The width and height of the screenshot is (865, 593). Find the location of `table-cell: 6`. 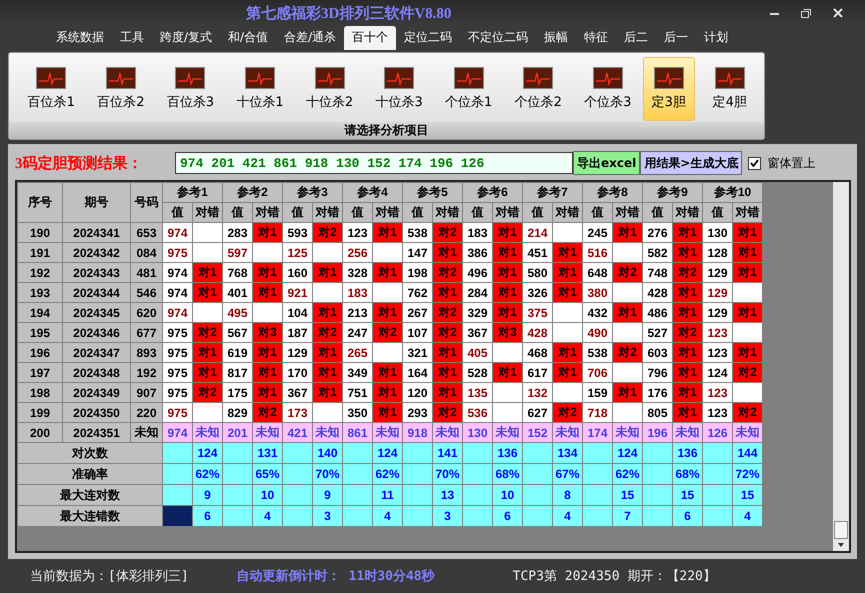

table-cell: 6 is located at coordinates (507, 516).